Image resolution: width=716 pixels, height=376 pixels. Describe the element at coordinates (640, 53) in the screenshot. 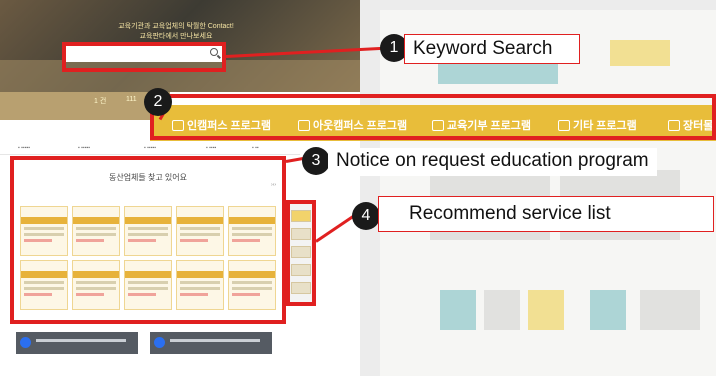

I see `ghost-badge` at that location.